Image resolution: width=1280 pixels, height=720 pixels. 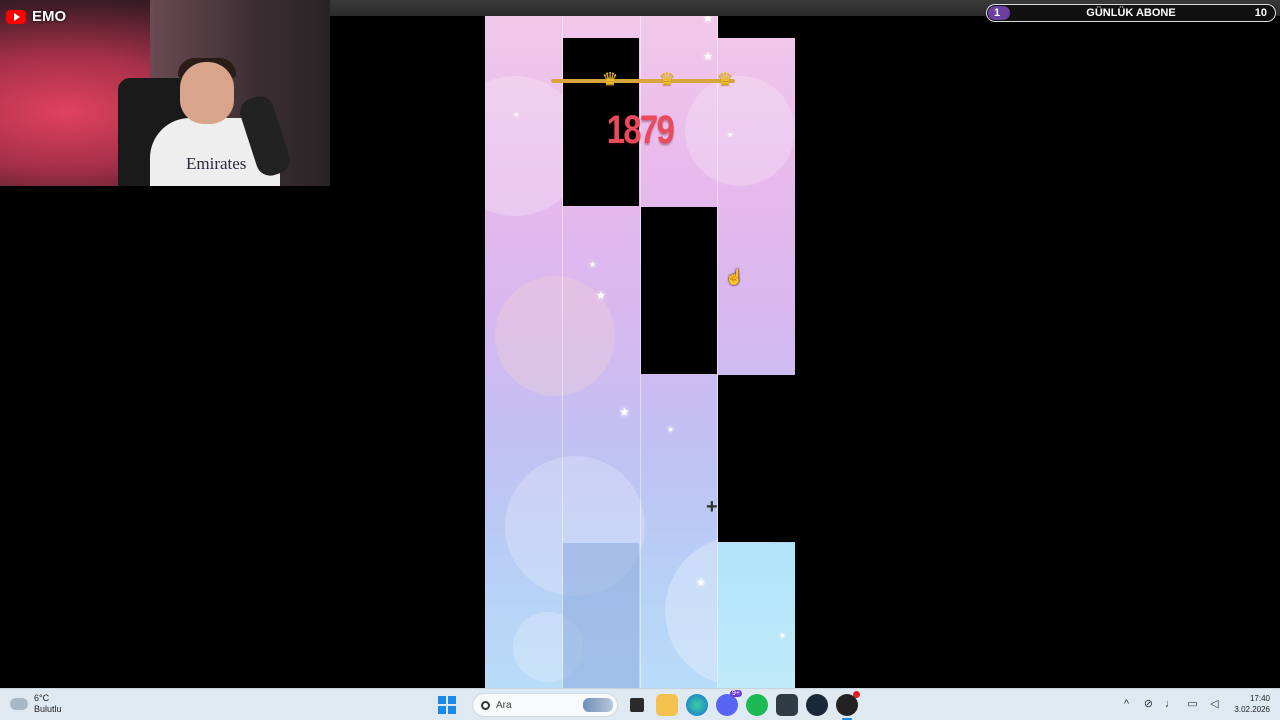 What do you see at coordinates (637, 705) in the screenshot?
I see `task-view-icon` at bounding box center [637, 705].